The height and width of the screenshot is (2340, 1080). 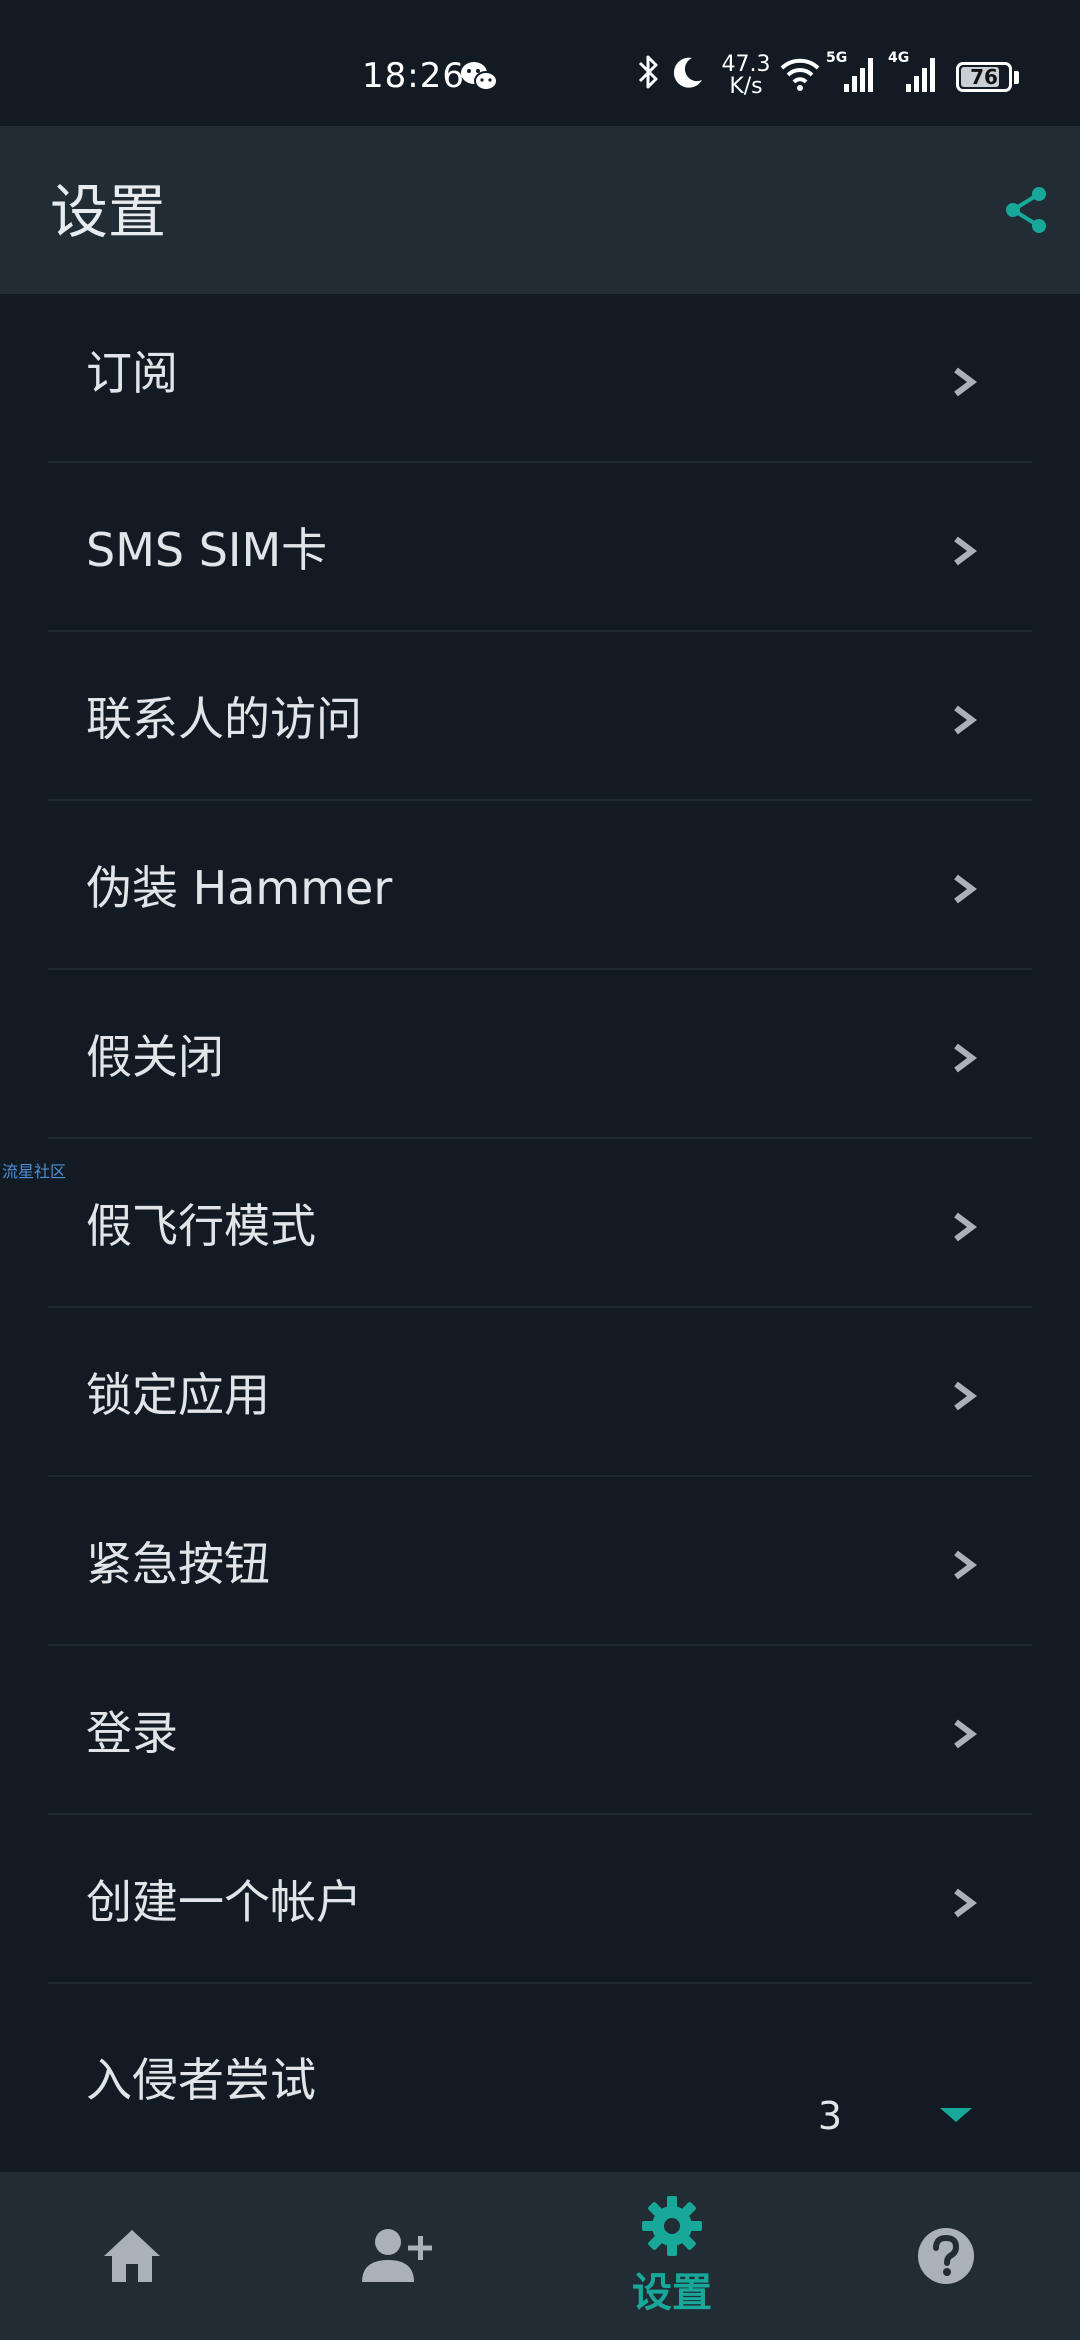 What do you see at coordinates (479, 76) in the screenshot?
I see `wechat-icon` at bounding box center [479, 76].